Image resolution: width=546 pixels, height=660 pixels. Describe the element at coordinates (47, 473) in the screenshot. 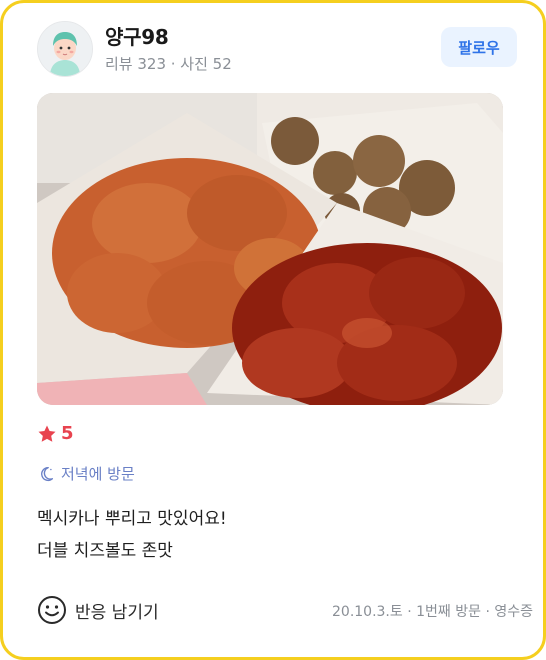

I see `moon-icon` at that location.